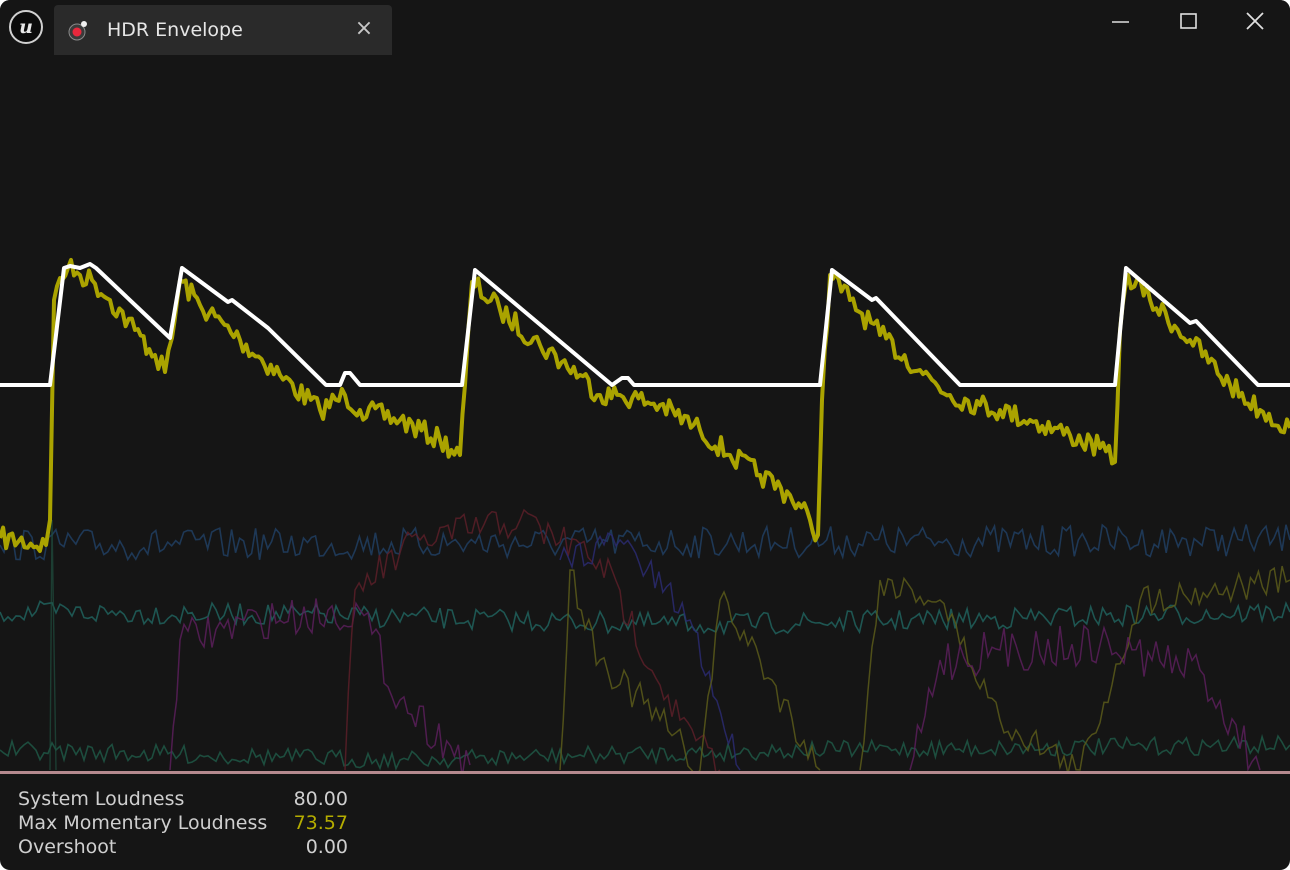  I want to click on tab-hdr-envelope: HDR Envelope ×, so click(223, 30).